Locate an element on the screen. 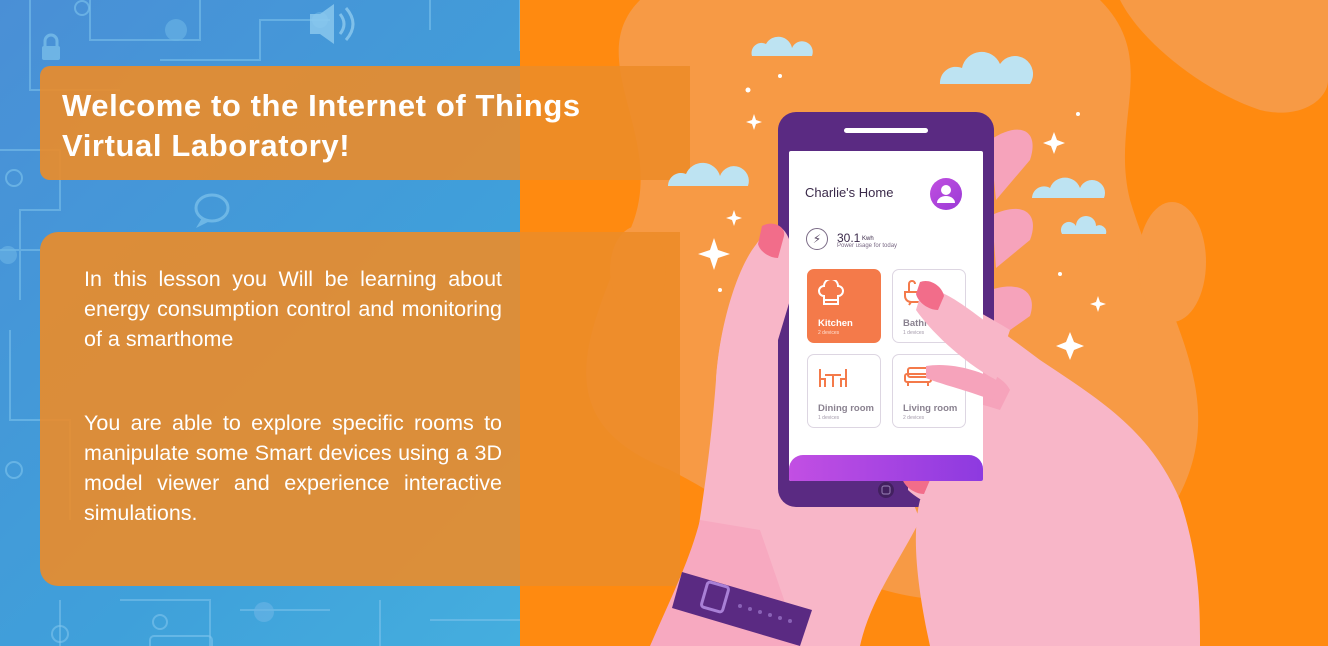 This screenshot has height=646, width=1328. room-card-dining-room: Dining room 1 devices is located at coordinates (844, 391).